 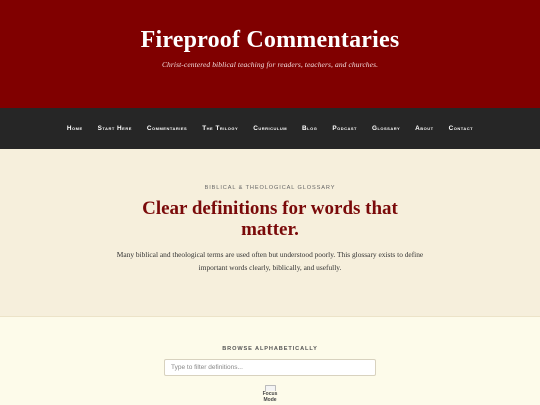 What do you see at coordinates (344, 128) in the screenshot?
I see `nav-item-podcast: Podcast` at bounding box center [344, 128].